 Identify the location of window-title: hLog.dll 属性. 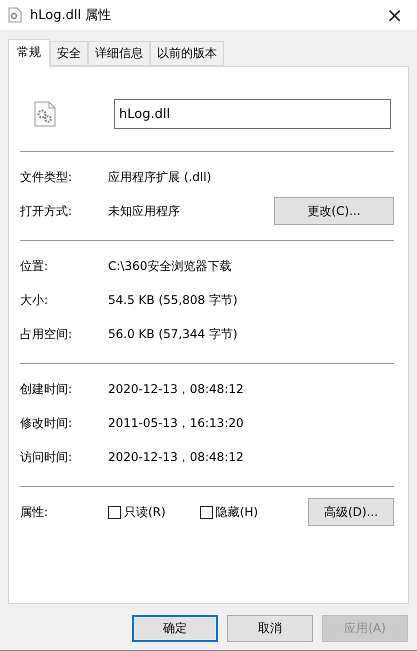
(71, 15).